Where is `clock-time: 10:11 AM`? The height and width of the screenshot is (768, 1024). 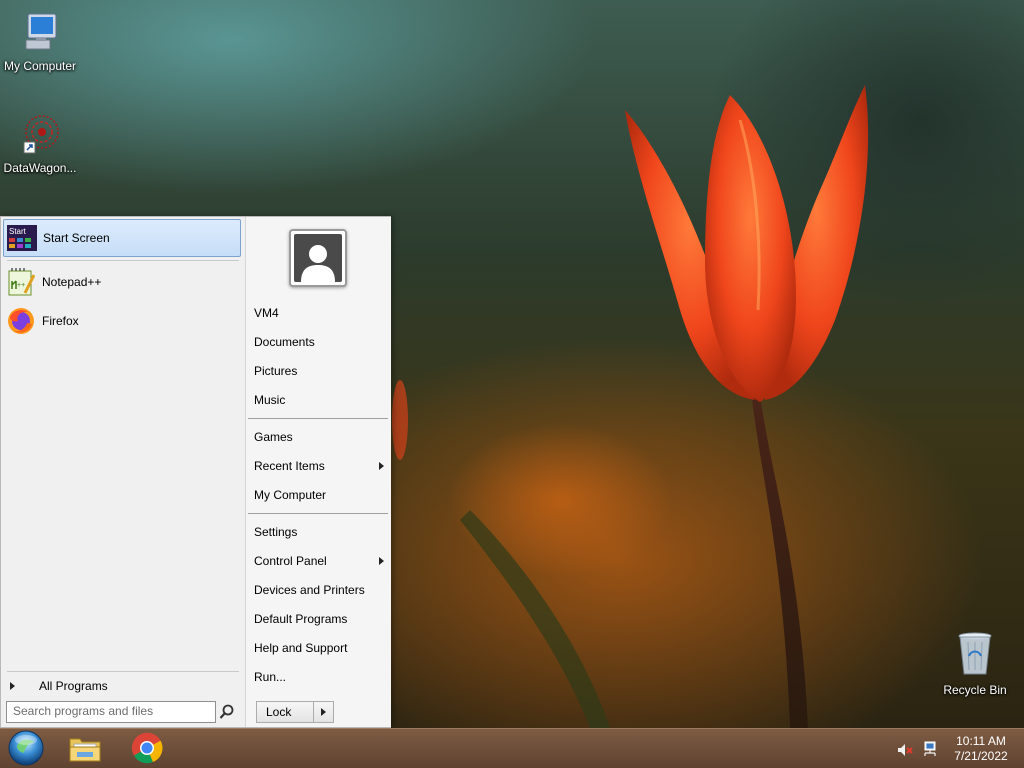
clock-time: 10:11 AM is located at coordinates (981, 741).